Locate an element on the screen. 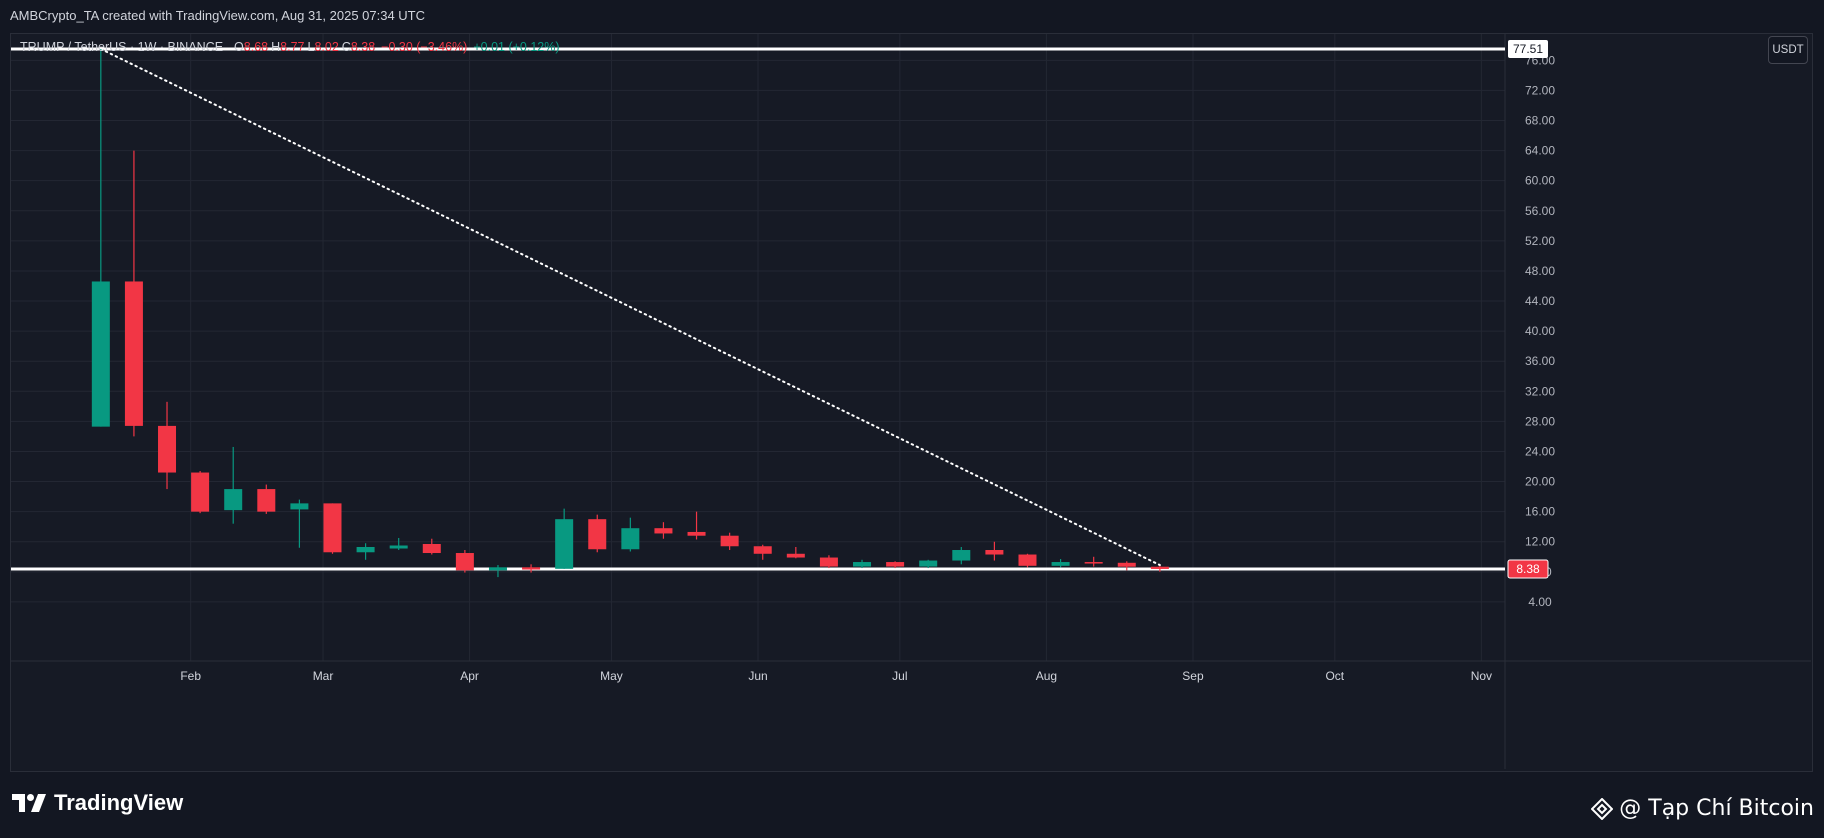 Image resolution: width=1824 pixels, height=838 pixels. y-tick-label: 28.00 is located at coordinates (1540, 421).